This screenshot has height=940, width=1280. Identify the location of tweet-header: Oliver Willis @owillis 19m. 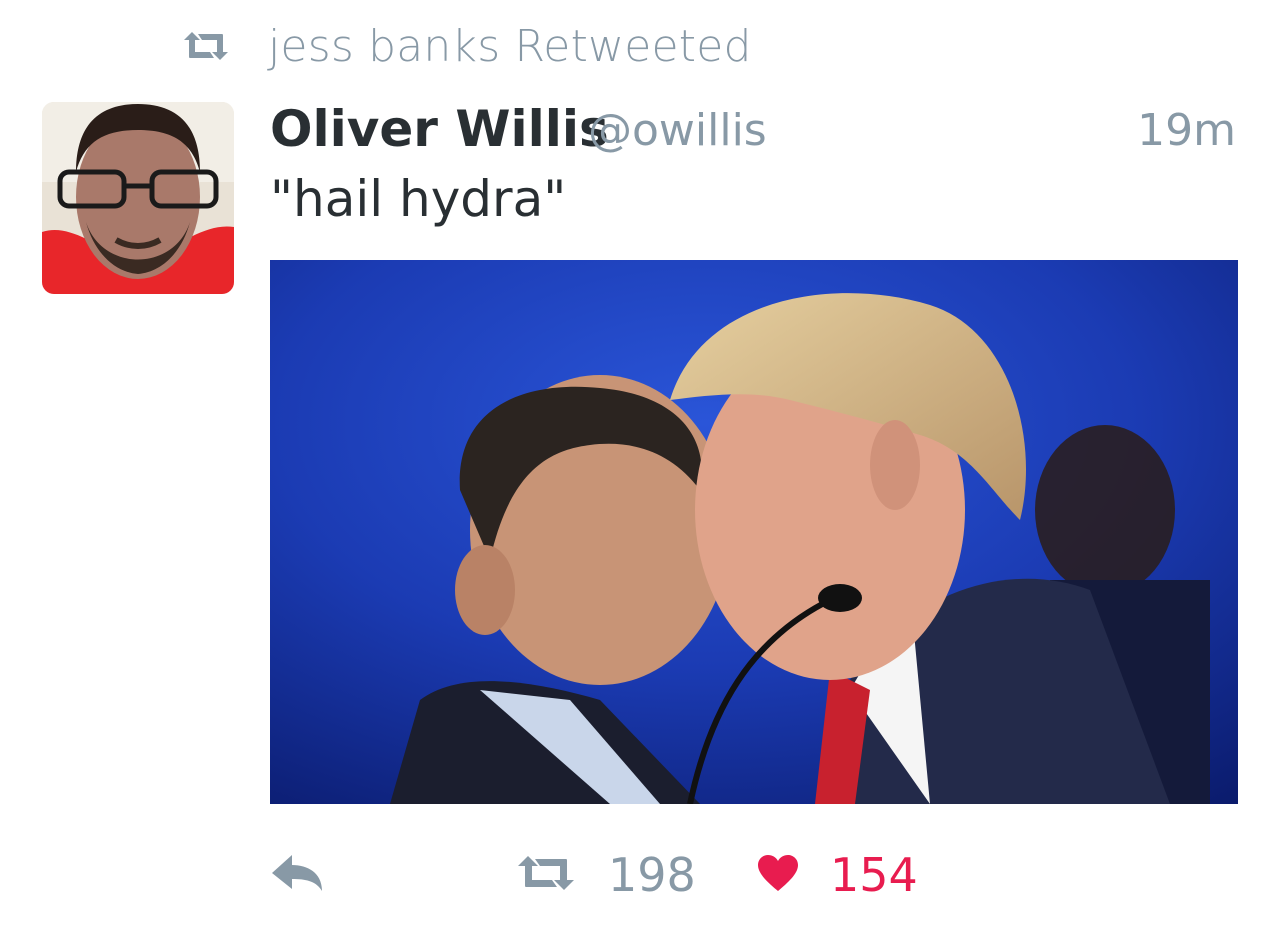
(753, 129).